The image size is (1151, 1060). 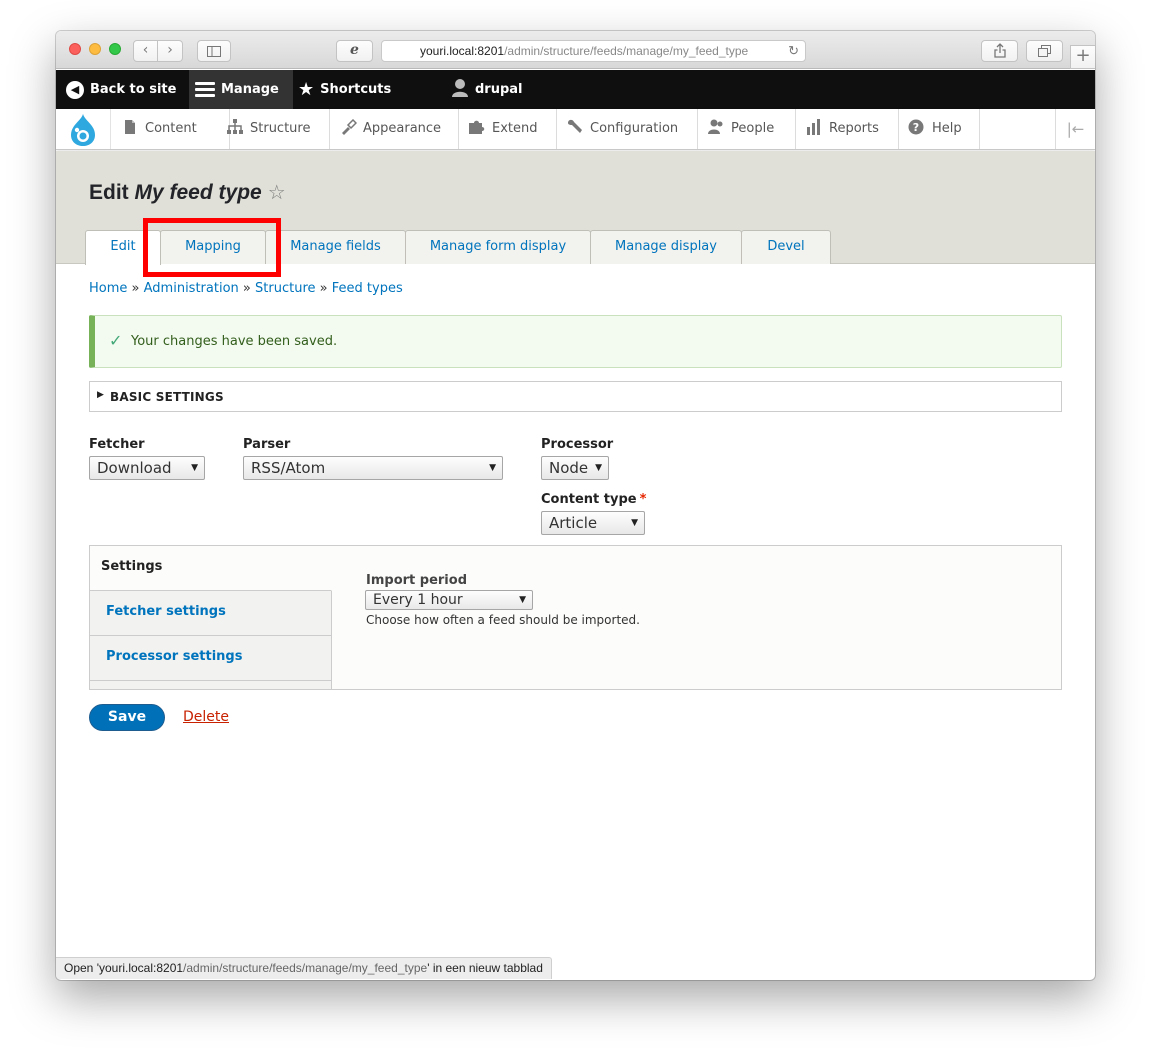 I want to click on admin-menu-help: ? Help, so click(x=939, y=129).